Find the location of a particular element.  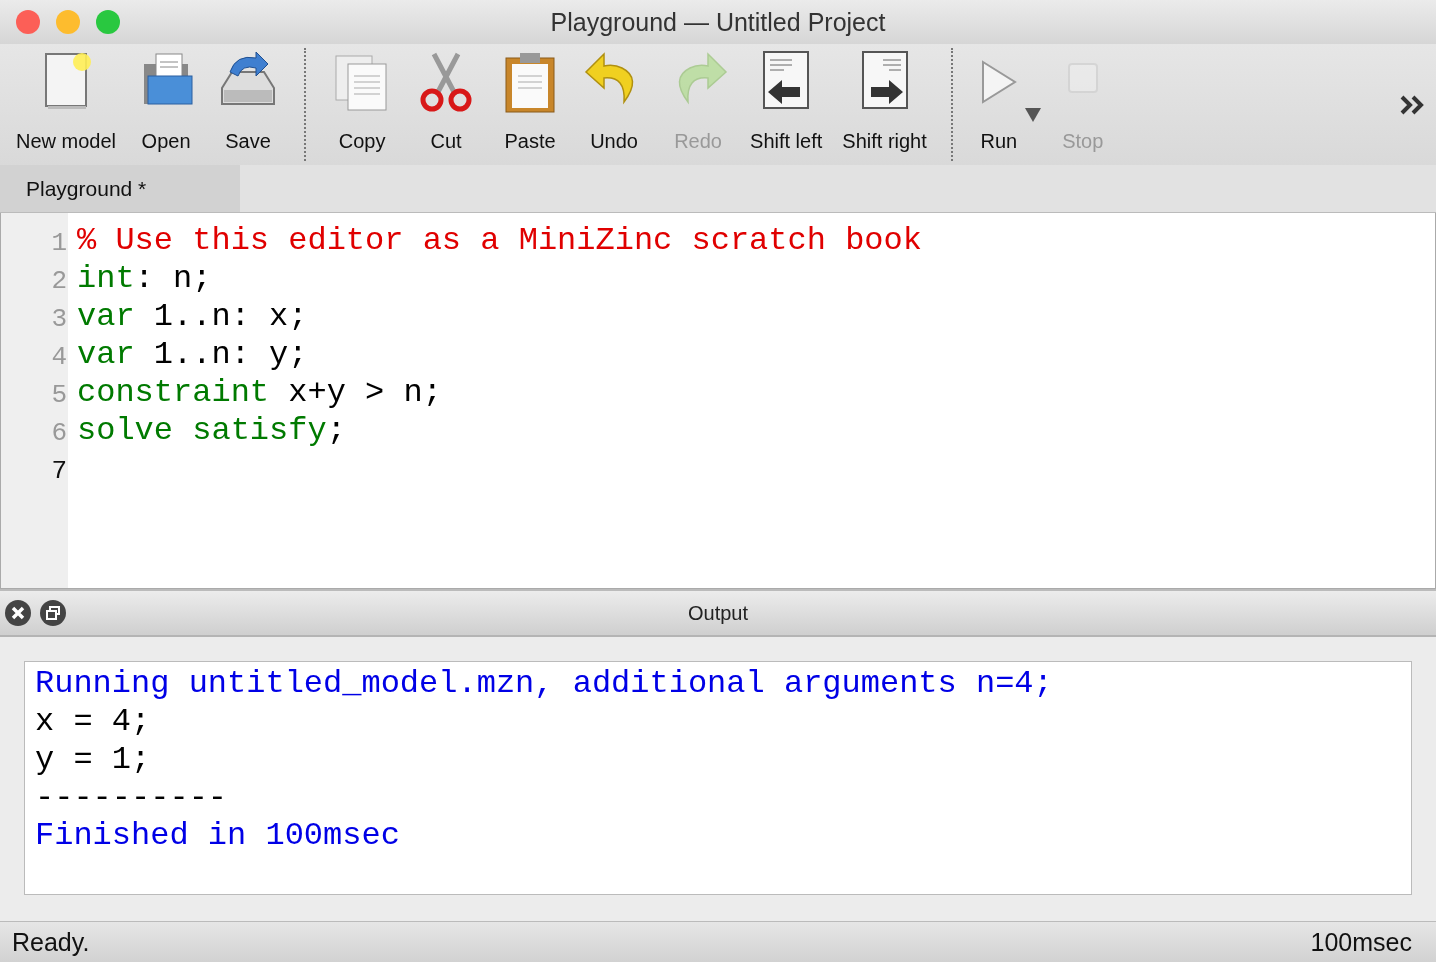

restore-window-icon is located at coordinates (53, 613).